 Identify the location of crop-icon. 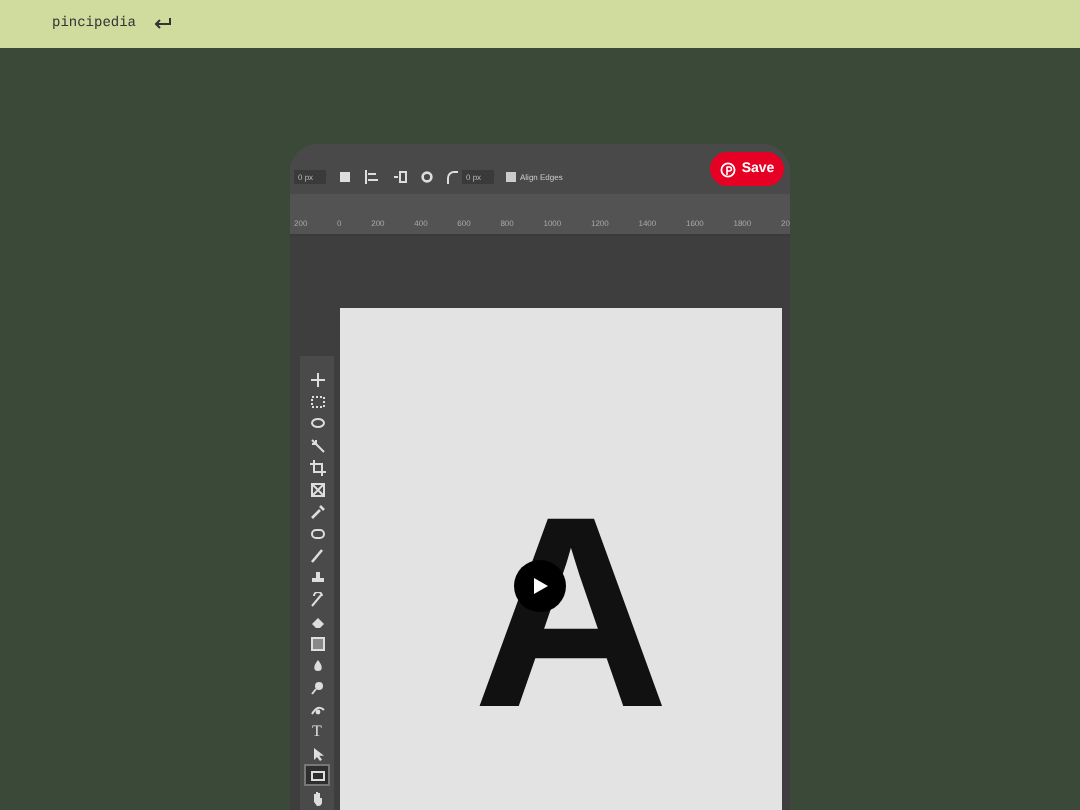
(317, 467).